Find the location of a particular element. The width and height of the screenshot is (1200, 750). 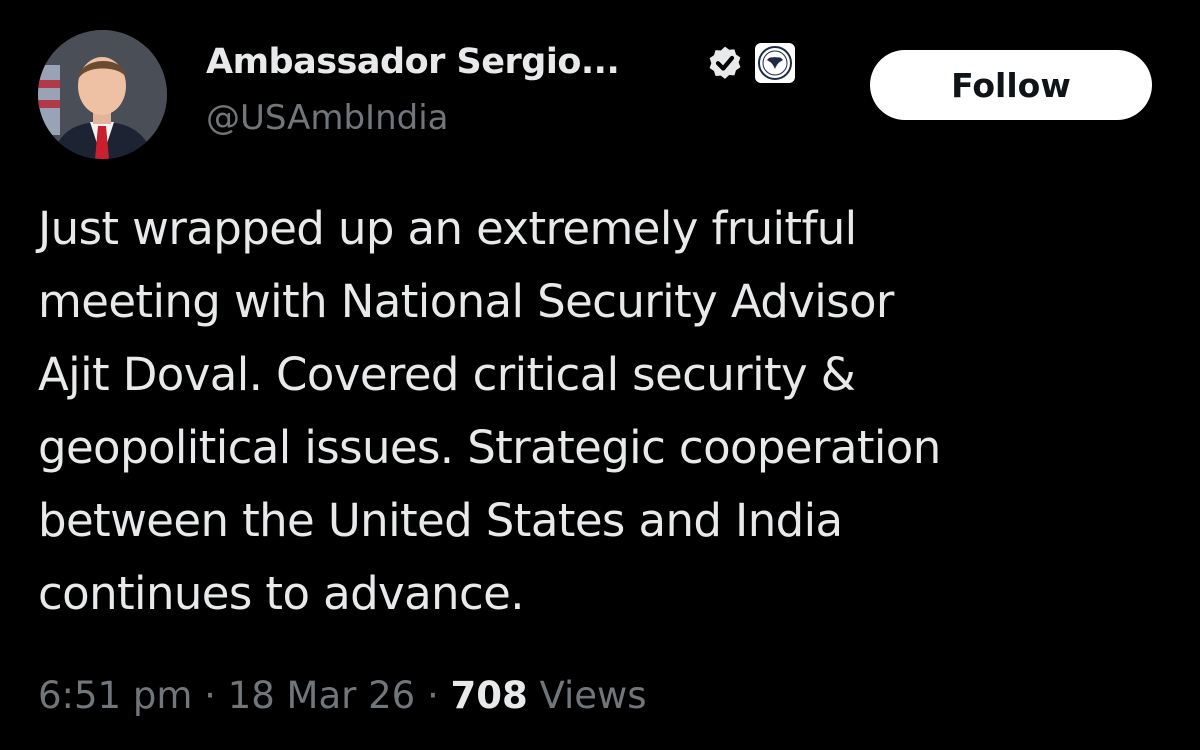

follow-button: Follow is located at coordinates (1011, 85).